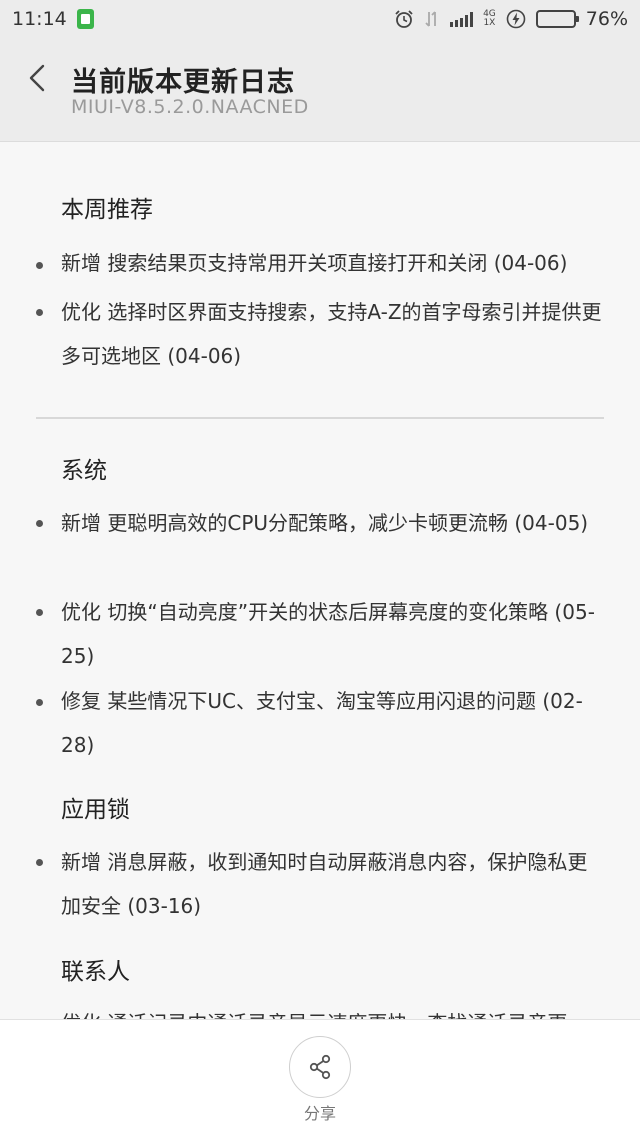  What do you see at coordinates (85, 19) in the screenshot?
I see `battery-saver-icon` at bounding box center [85, 19].